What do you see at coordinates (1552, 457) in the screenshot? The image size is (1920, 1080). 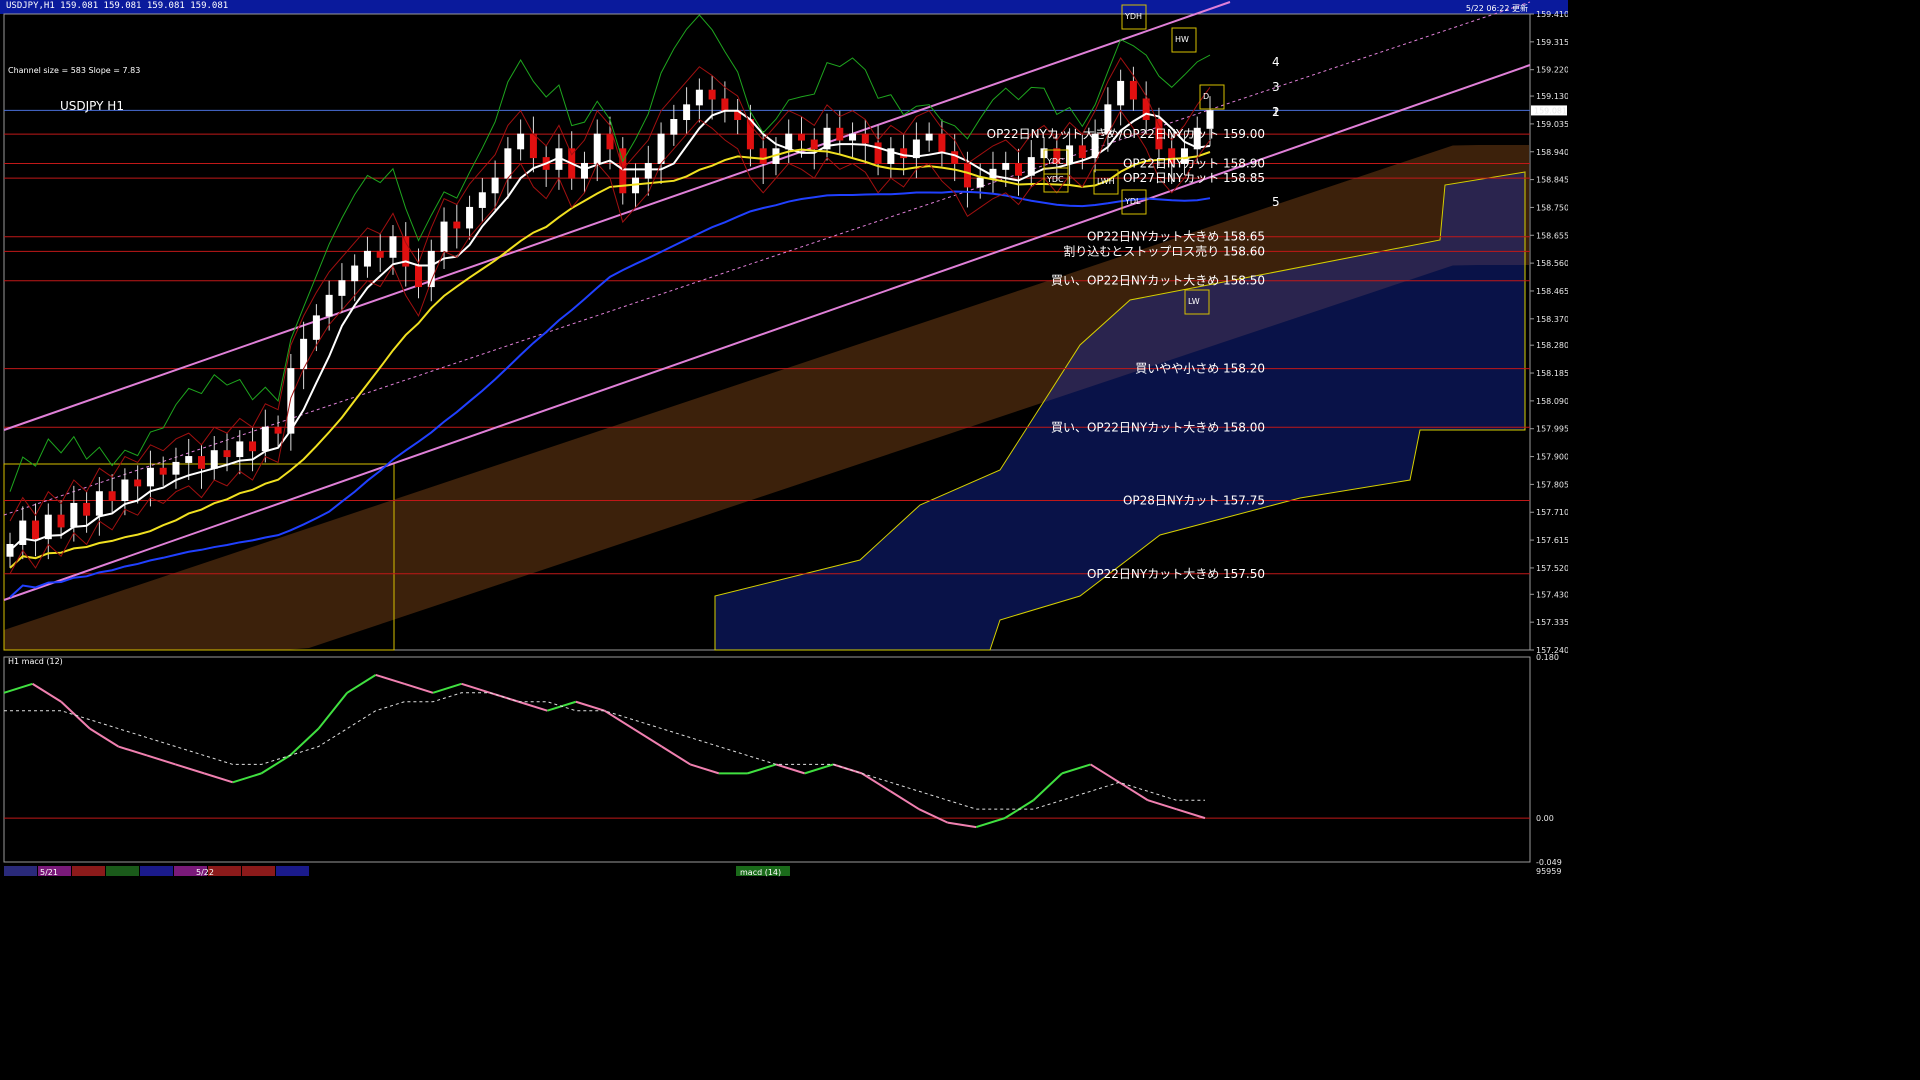 I see `y-tick-label: 157.900` at bounding box center [1552, 457].